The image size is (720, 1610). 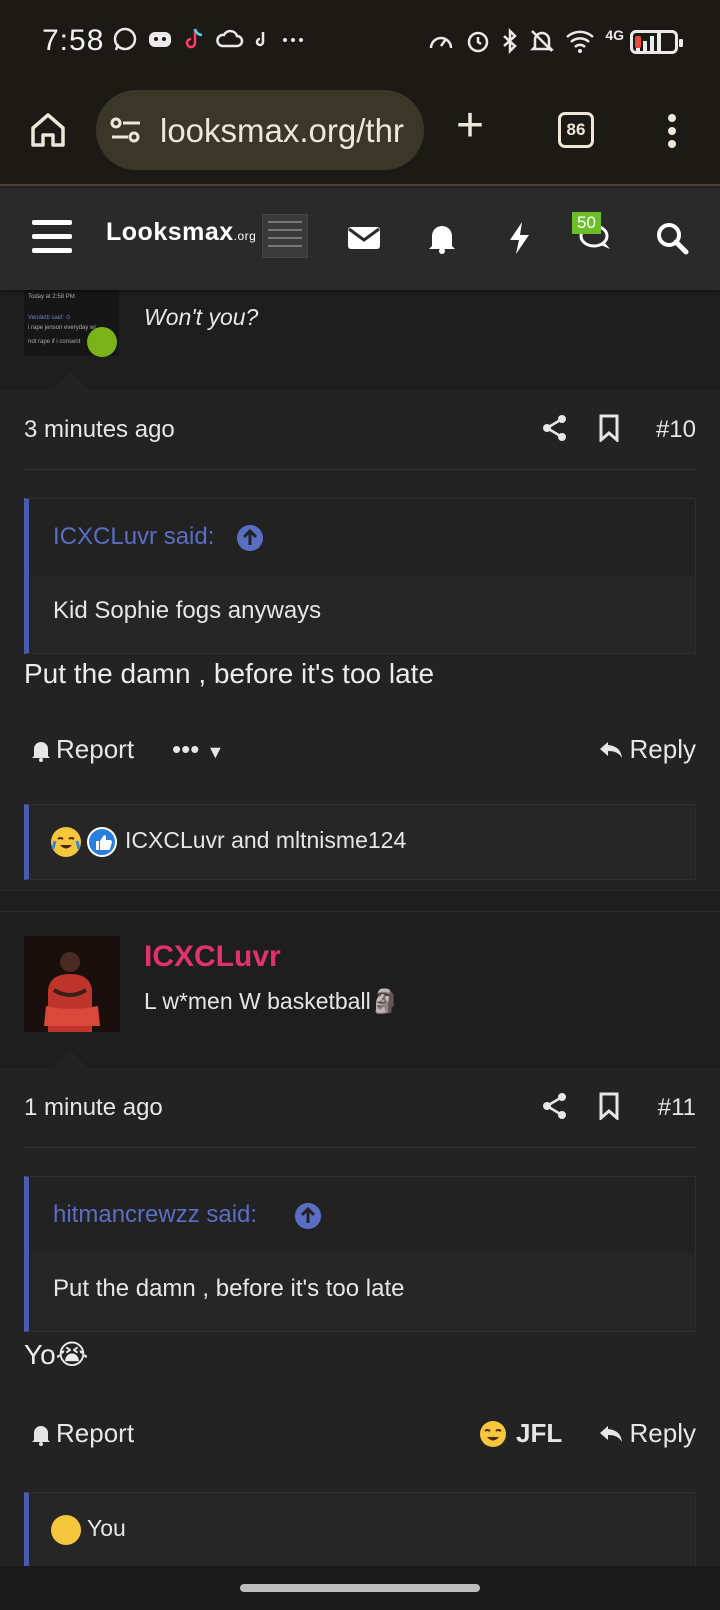 What do you see at coordinates (360, 42) in the screenshot?
I see `status-bar: 7:58 4G` at bounding box center [360, 42].